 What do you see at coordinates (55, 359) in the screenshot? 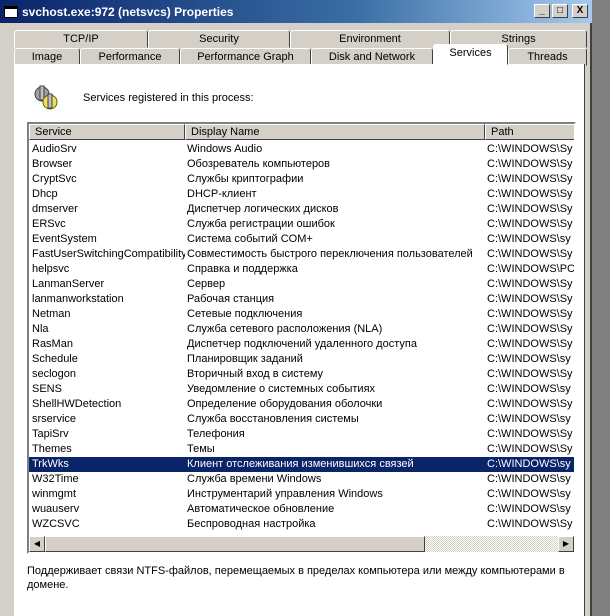
I see `cell-service: Schedule` at bounding box center [55, 359].